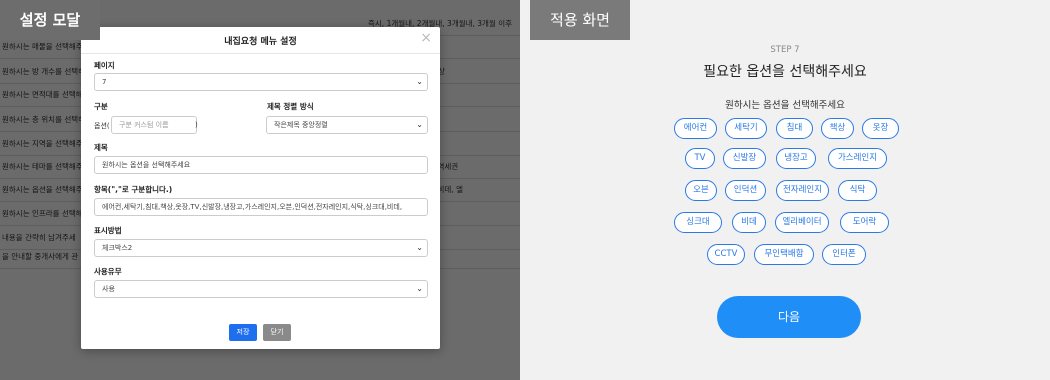 This screenshot has height=380, width=1050. I want to click on save-button: 저장, so click(243, 332).